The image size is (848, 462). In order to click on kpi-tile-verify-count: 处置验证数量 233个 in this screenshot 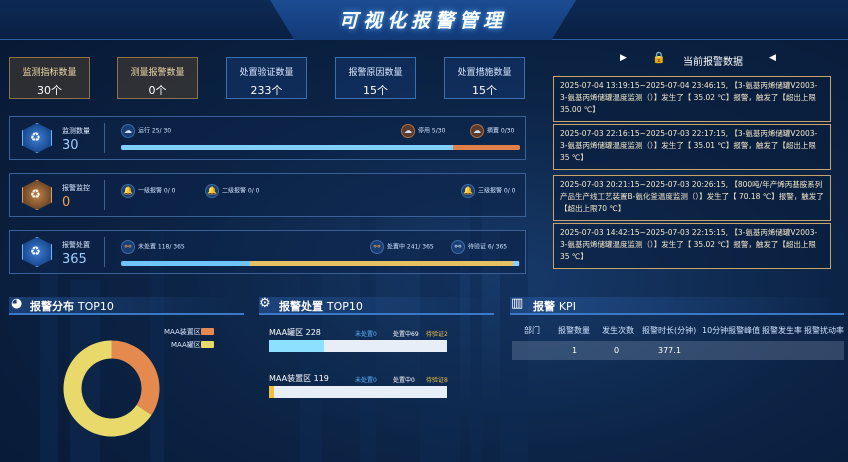, I will do `click(266, 78)`.